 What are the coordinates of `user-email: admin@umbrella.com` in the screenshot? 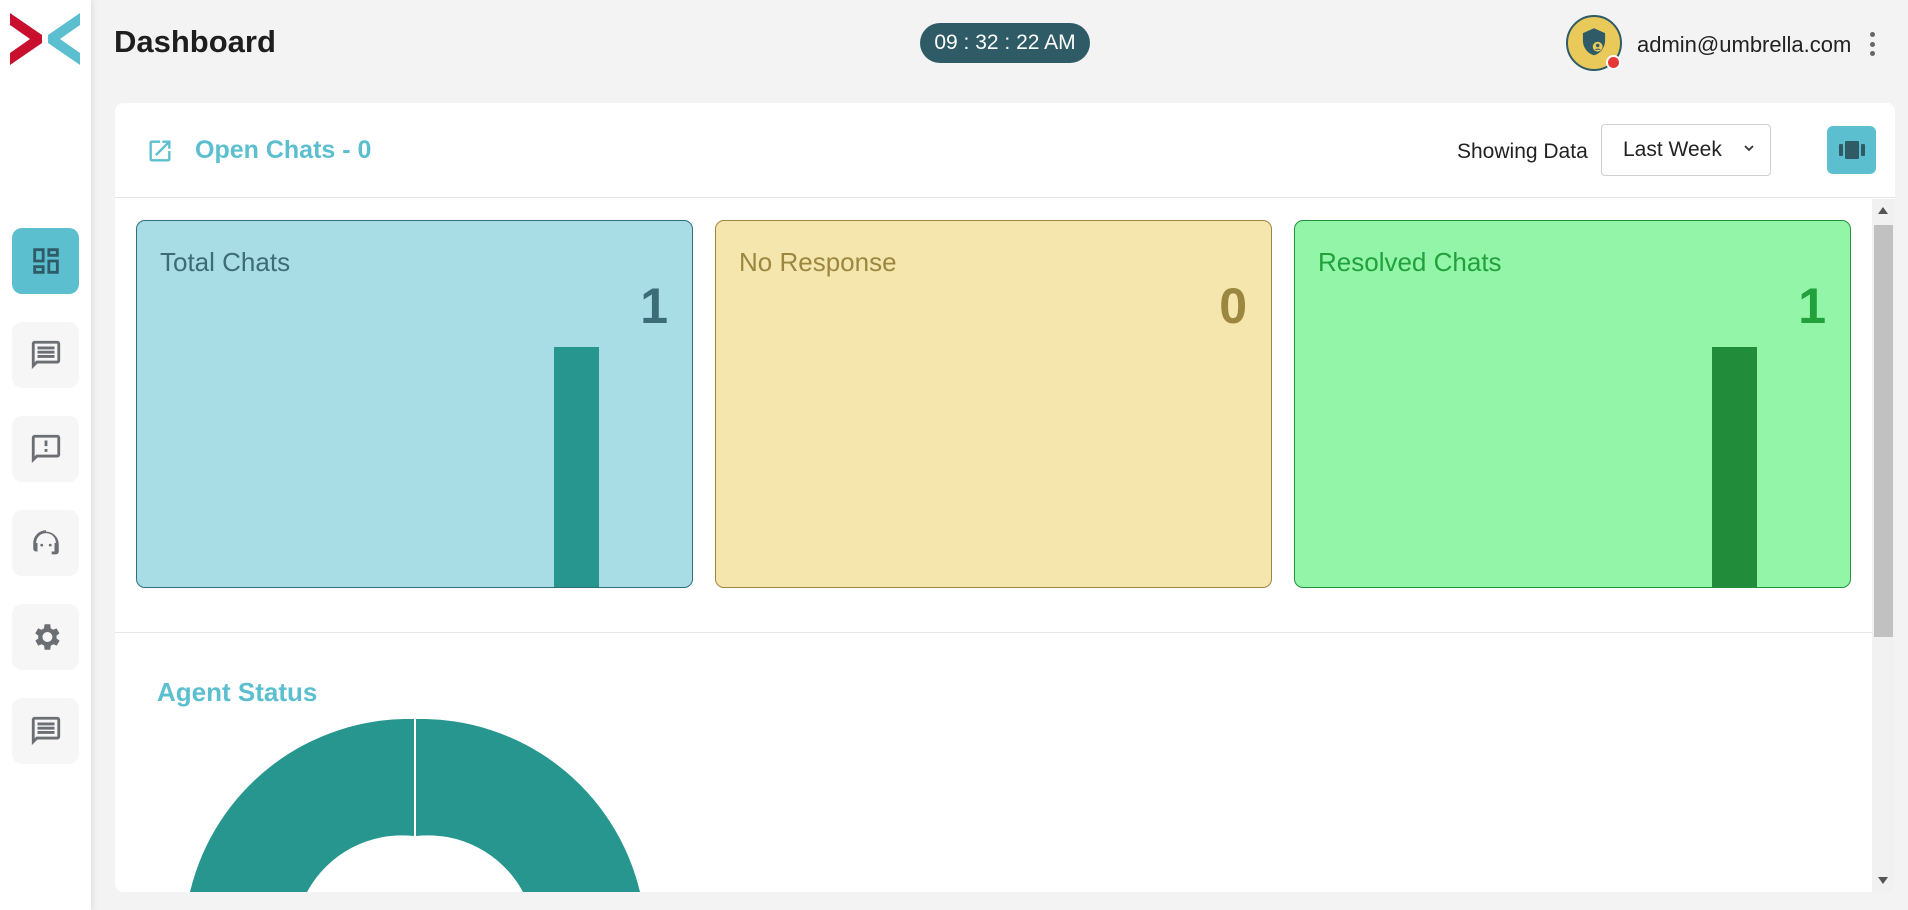 It's located at (1744, 45).